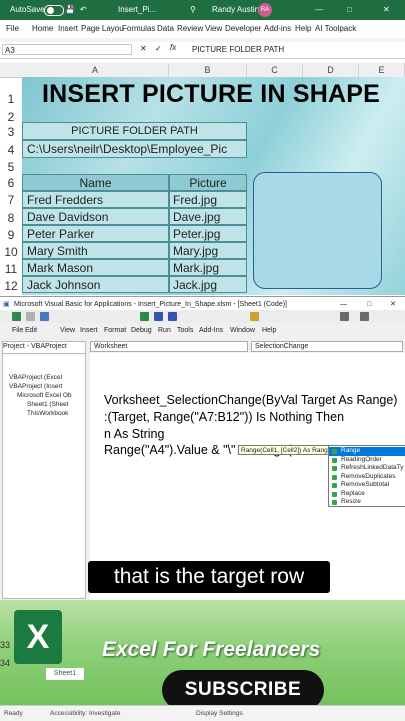 The width and height of the screenshot is (405, 721). I want to click on tab-ai-toolpack: AI Toolpack, so click(335, 28).